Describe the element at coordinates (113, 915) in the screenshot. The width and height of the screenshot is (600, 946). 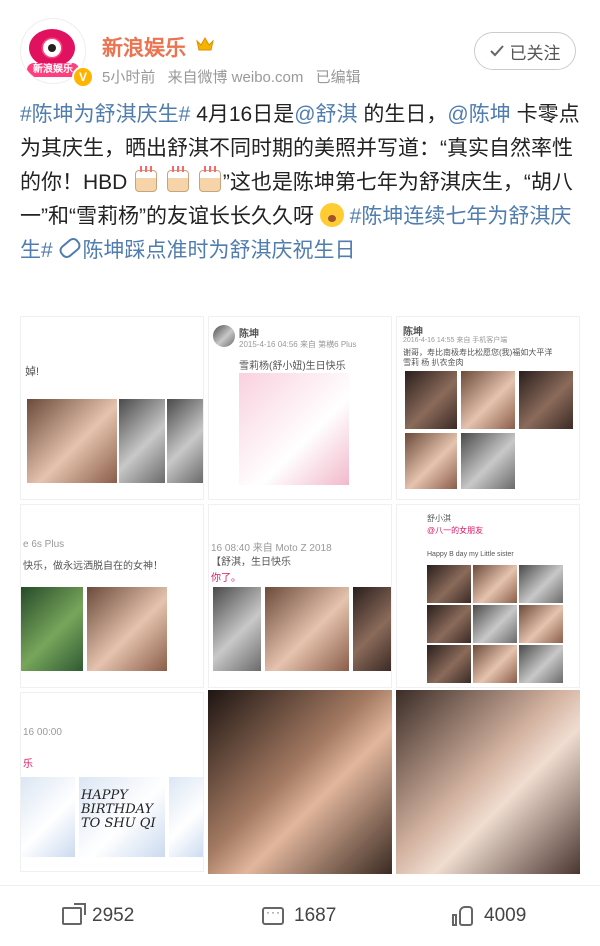
I see `share-count: 2952` at that location.